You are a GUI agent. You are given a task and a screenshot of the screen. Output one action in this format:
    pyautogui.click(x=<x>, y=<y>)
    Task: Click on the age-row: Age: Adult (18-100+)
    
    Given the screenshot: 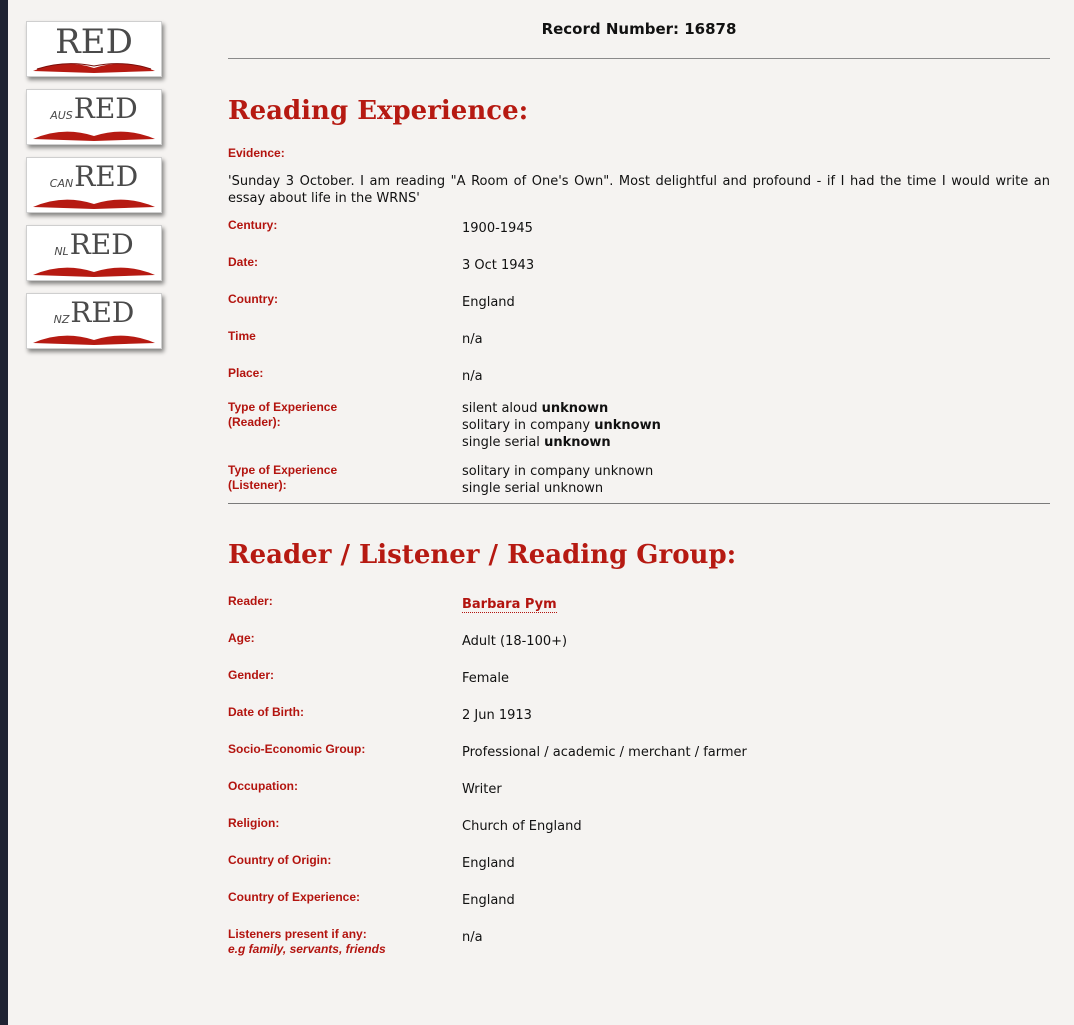 What is the action you would take?
    pyautogui.click(x=639, y=640)
    